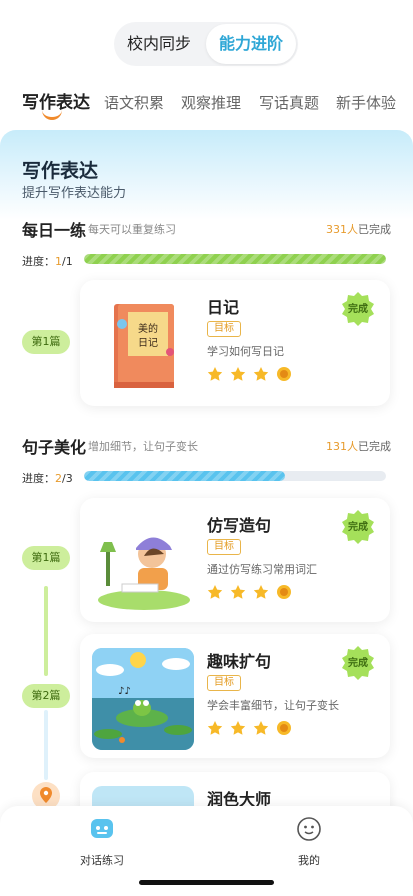 This screenshot has width=413, height=896. What do you see at coordinates (159, 44) in the screenshot?
I see `mode-option-school-sync: 校内同步` at bounding box center [159, 44].